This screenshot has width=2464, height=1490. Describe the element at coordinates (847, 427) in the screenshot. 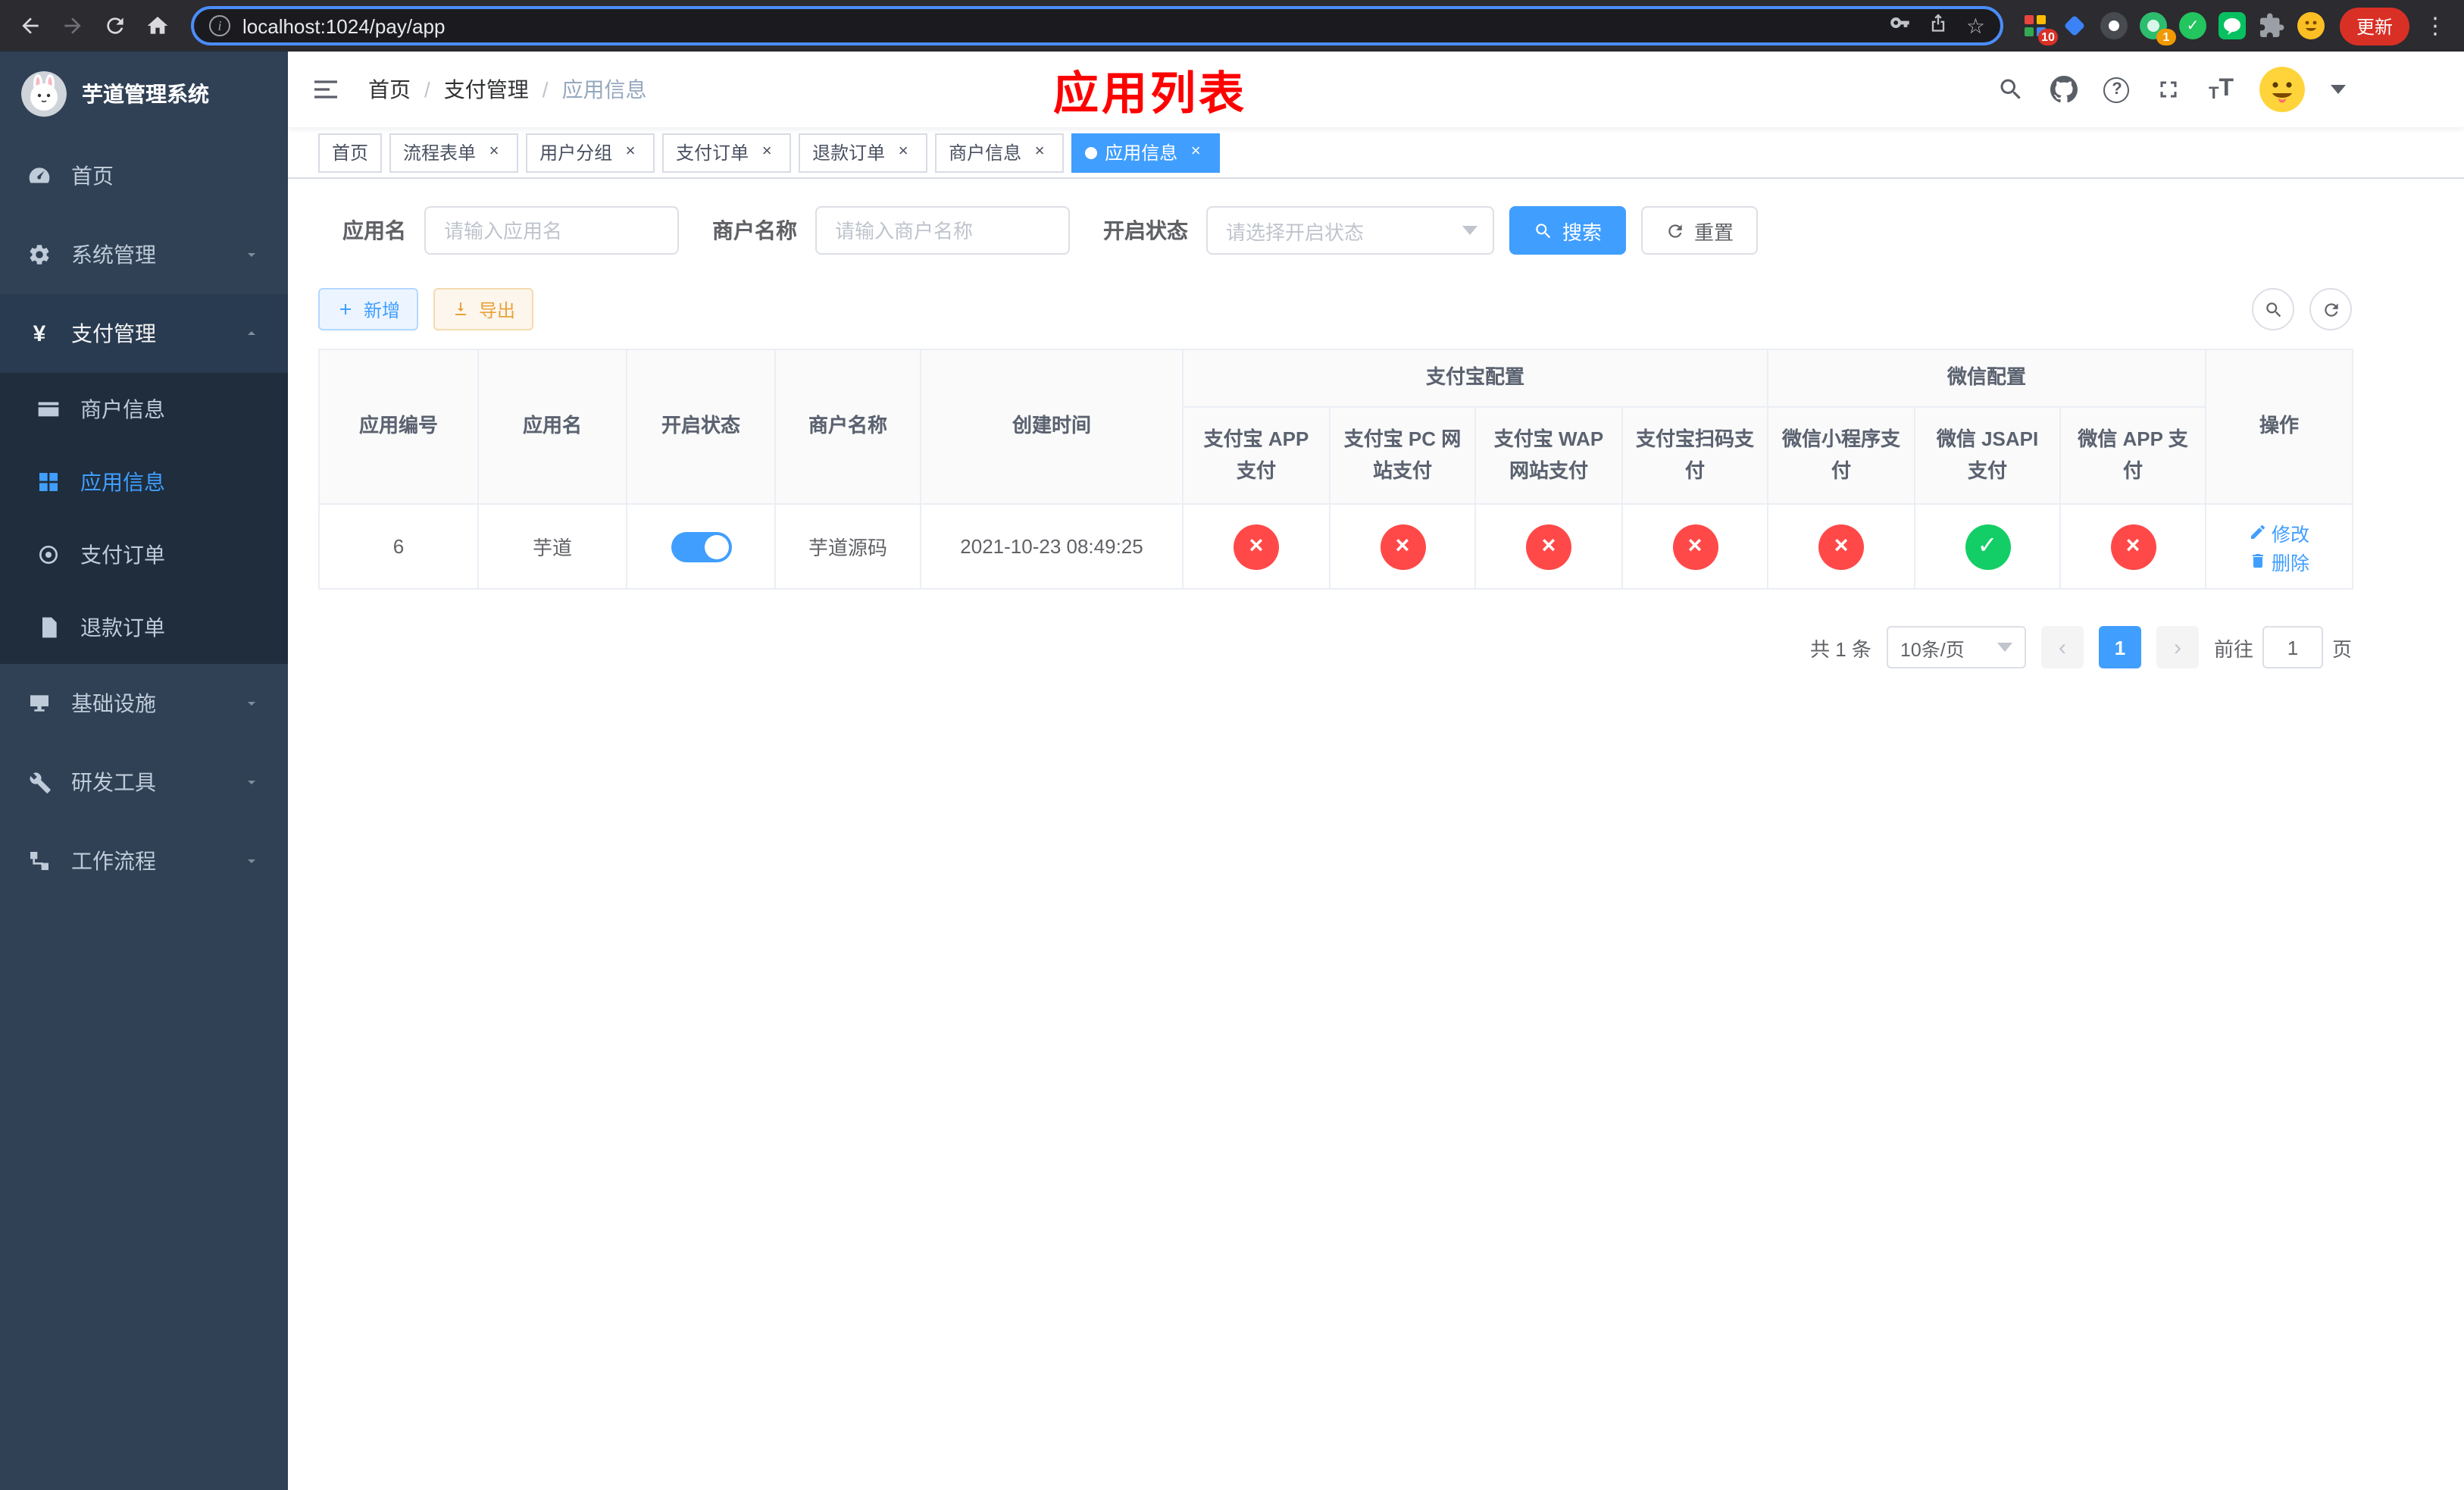

I see `col-merchant: 商户名称` at that location.